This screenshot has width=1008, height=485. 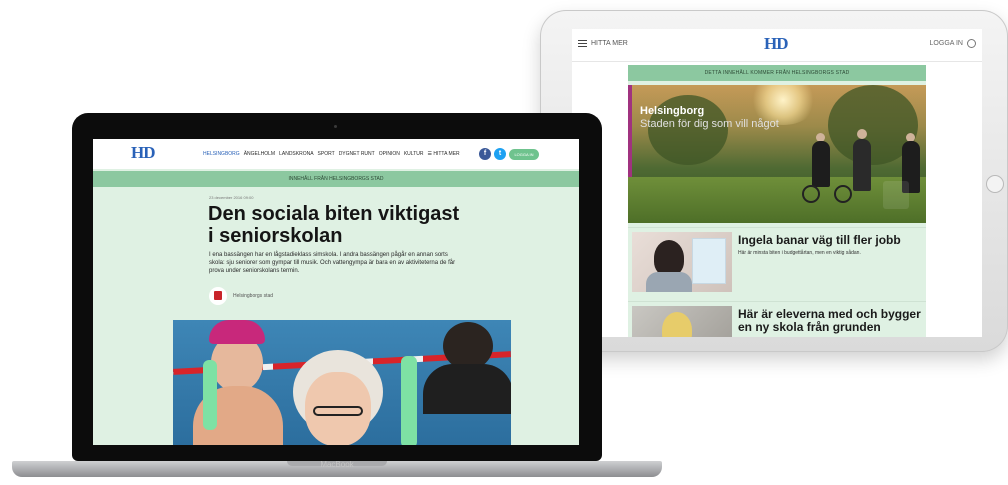 What do you see at coordinates (336, 179) in the screenshot?
I see `sponsor-banner: INNEHÅLL FRÅN HELSINGBORGS STAD` at bounding box center [336, 179].